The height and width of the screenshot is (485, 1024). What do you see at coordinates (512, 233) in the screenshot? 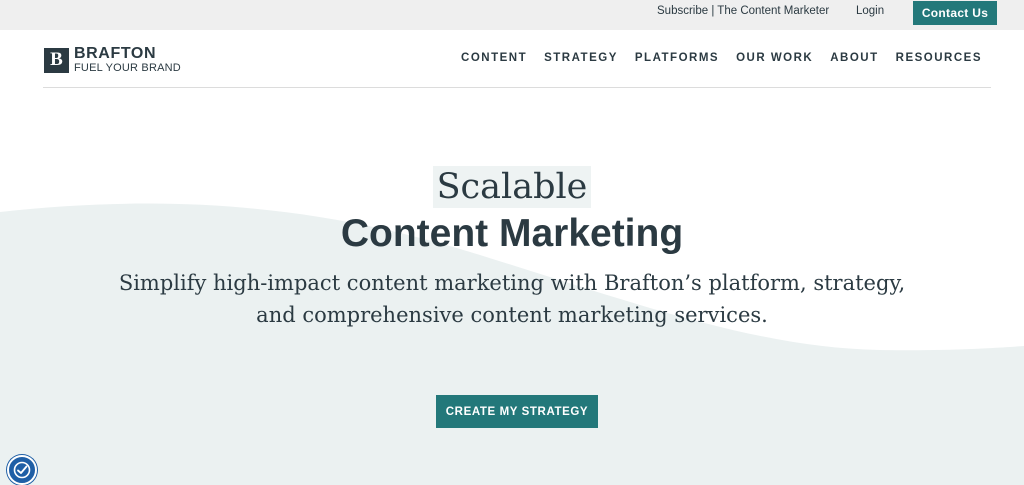
I see `hero-title-line2: Content Marketing` at bounding box center [512, 233].